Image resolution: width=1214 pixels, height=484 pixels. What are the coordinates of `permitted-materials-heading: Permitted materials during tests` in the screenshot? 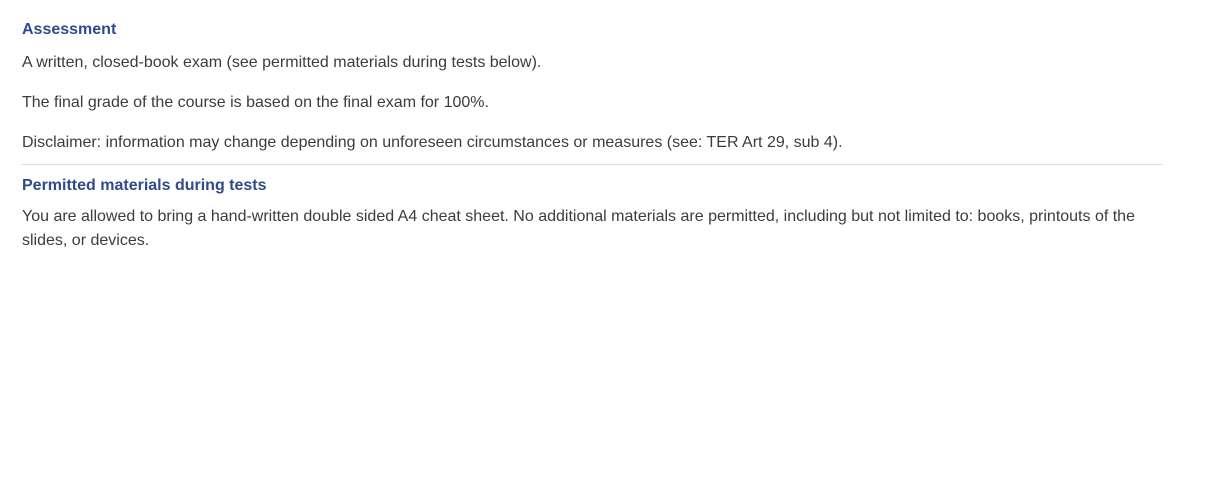 It's located at (144, 185).